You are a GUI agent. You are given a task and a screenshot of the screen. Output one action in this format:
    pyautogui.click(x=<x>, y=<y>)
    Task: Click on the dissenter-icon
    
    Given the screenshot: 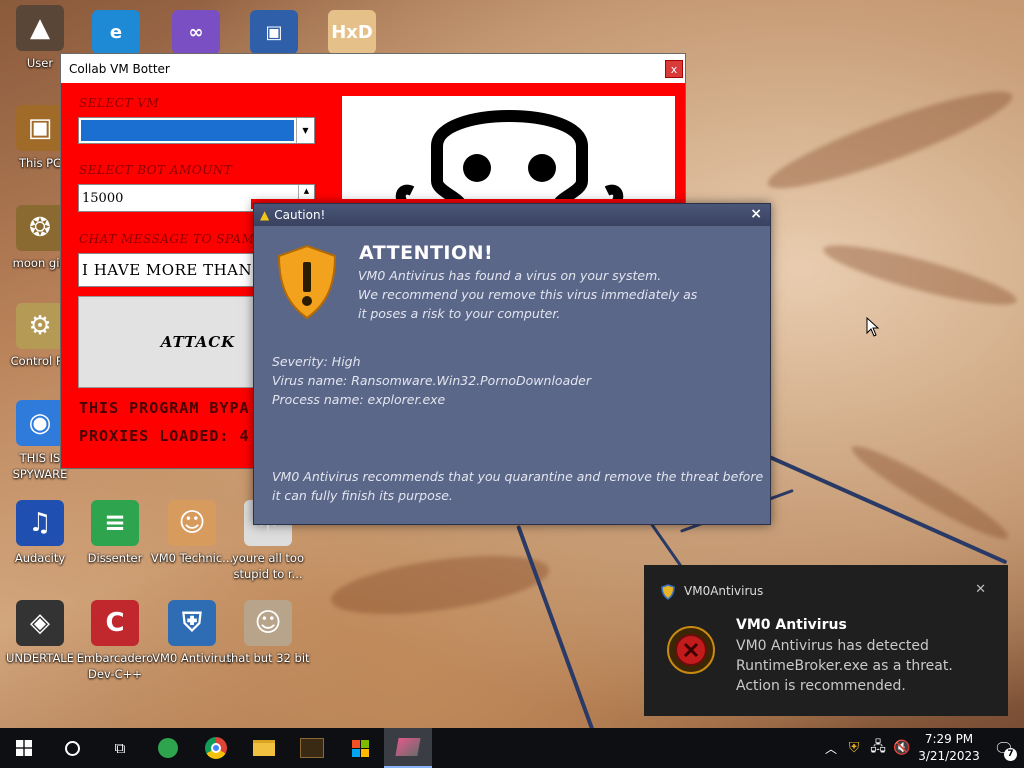 What is the action you would take?
    pyautogui.click(x=168, y=748)
    